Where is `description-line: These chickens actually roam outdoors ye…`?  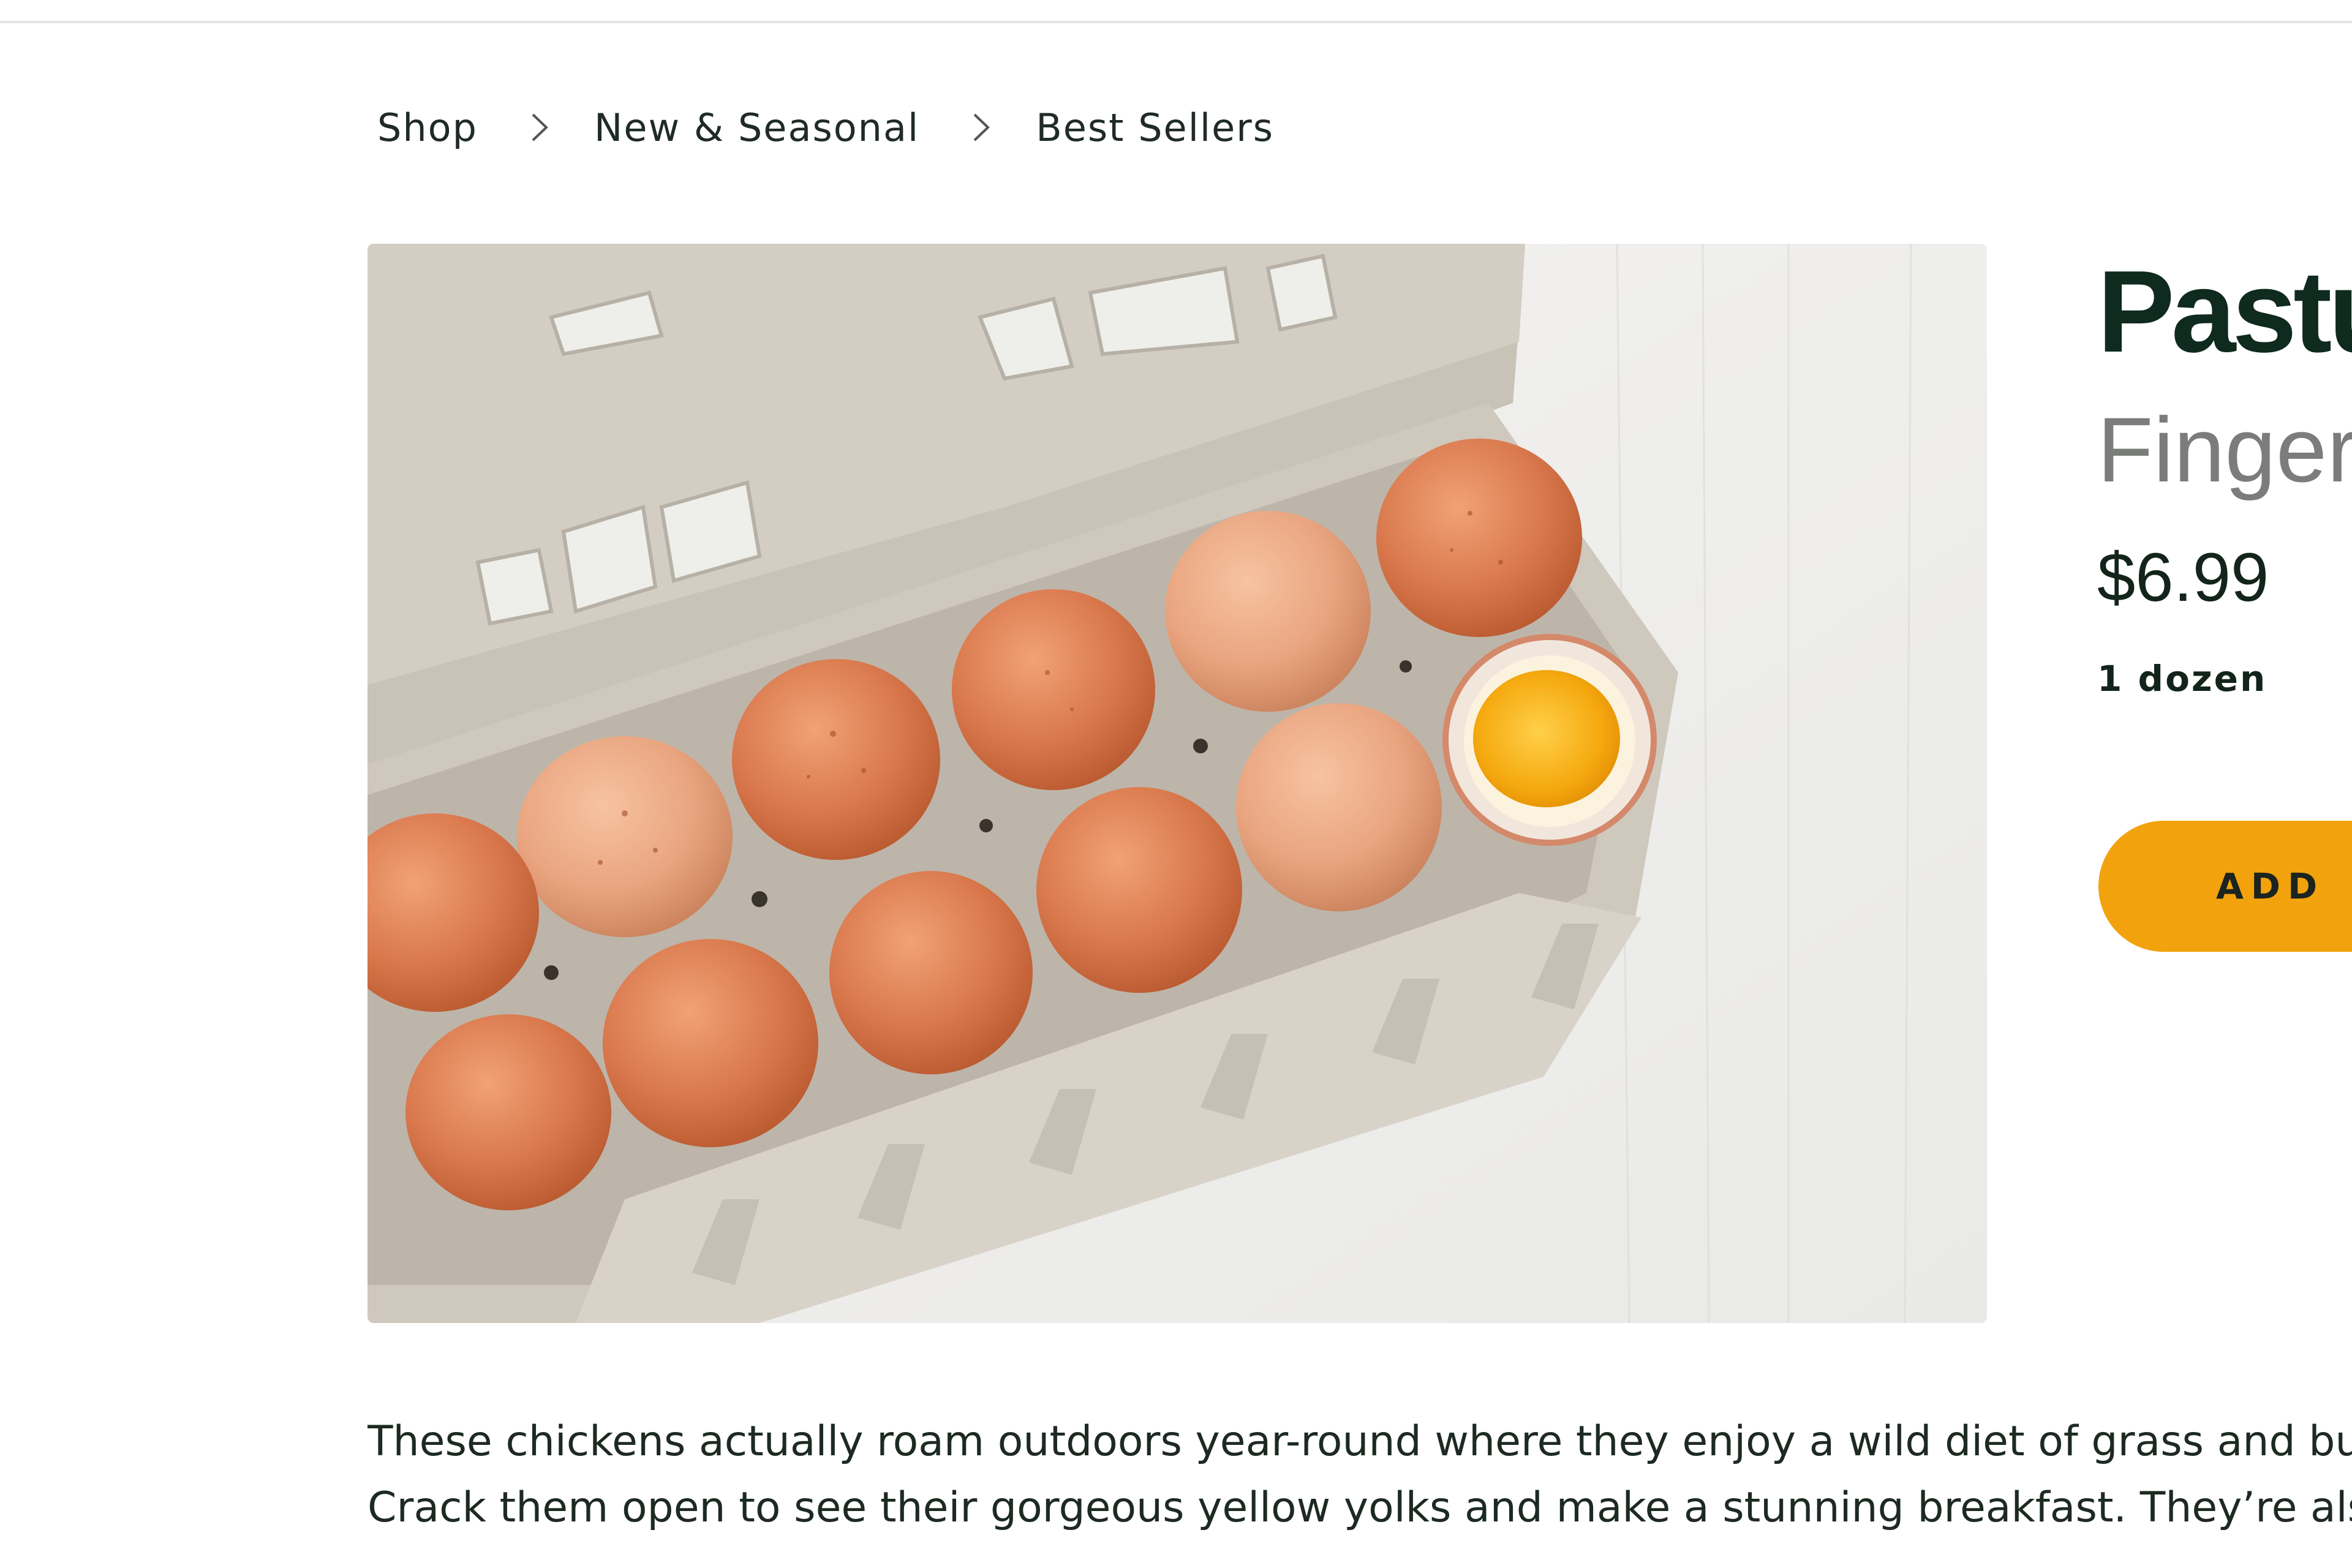
description-line: These chickens actually roam outdoors ye… is located at coordinates (1360, 1442).